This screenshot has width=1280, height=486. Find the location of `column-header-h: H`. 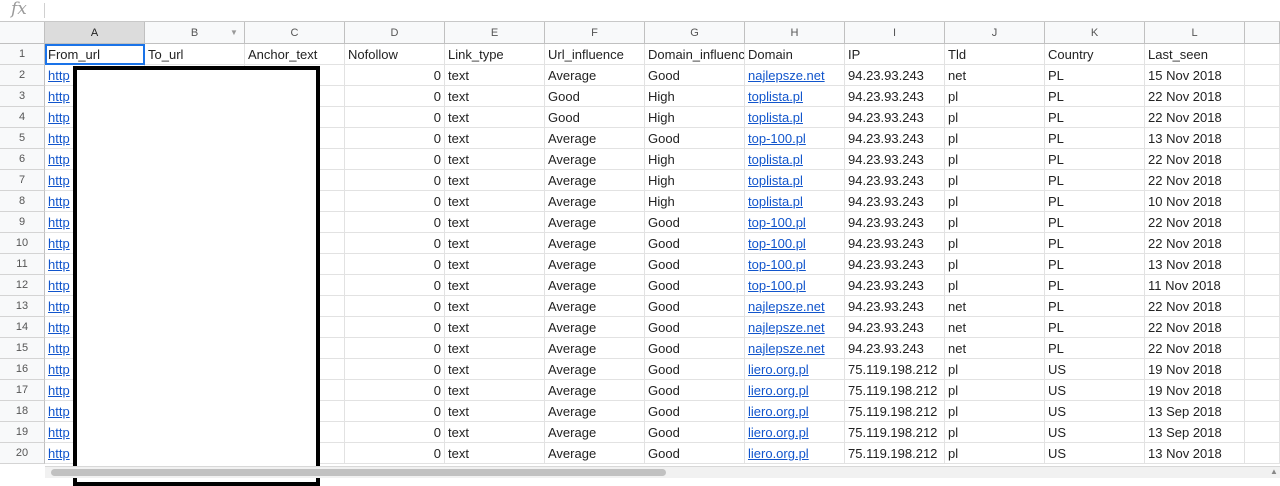

column-header-h: H is located at coordinates (795, 33).